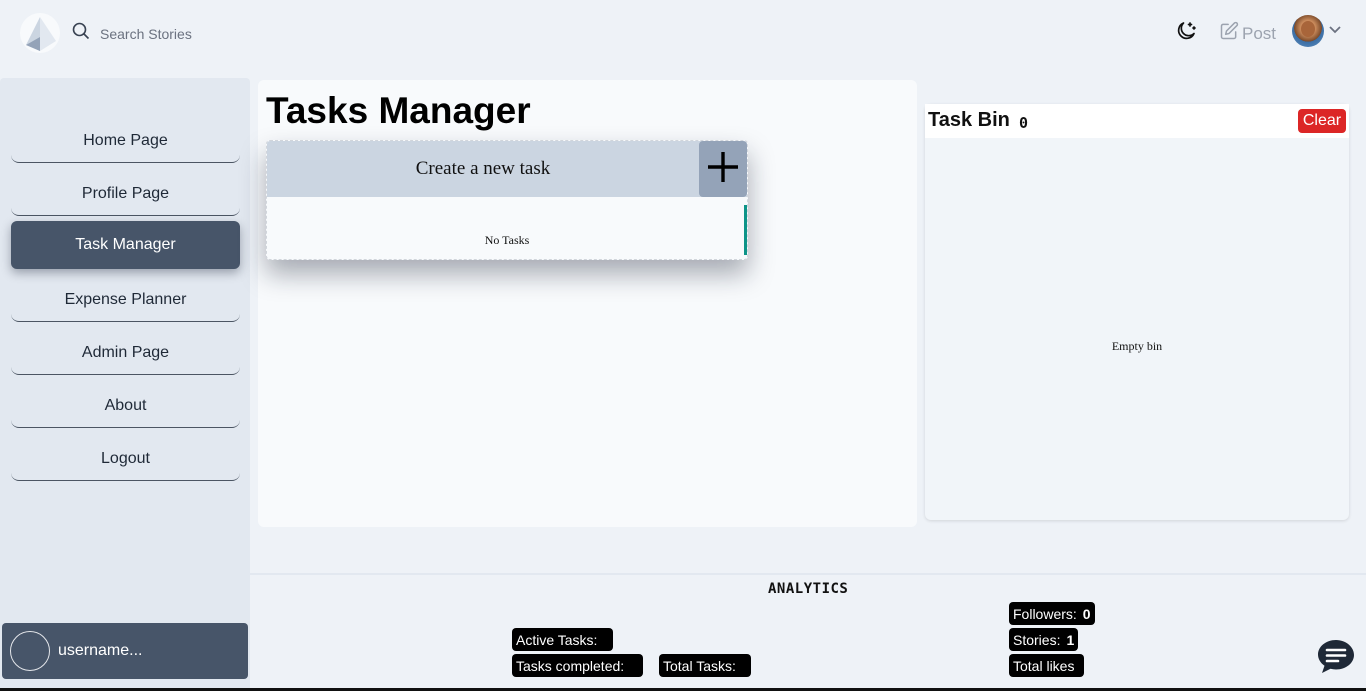 The width and height of the screenshot is (1366, 691). What do you see at coordinates (483, 168) in the screenshot?
I see `create-task-label: Create a new task` at bounding box center [483, 168].